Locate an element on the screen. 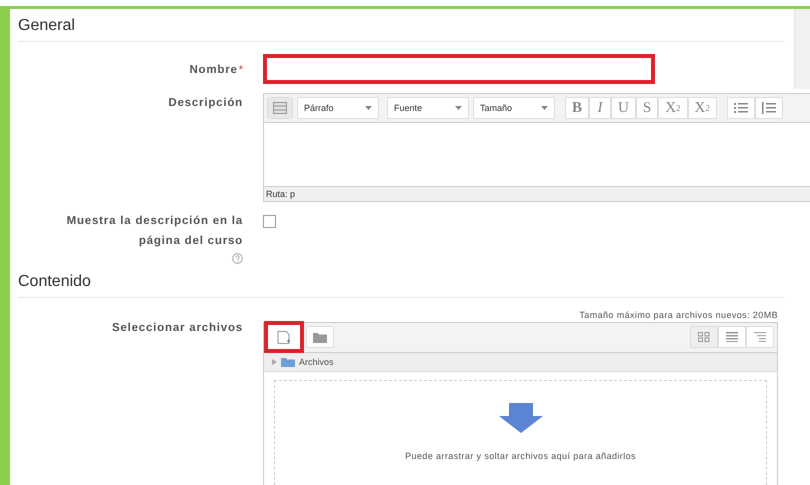  max-size-note: Tamaño máximo para archivos nuevos: 20MB is located at coordinates (678, 315).